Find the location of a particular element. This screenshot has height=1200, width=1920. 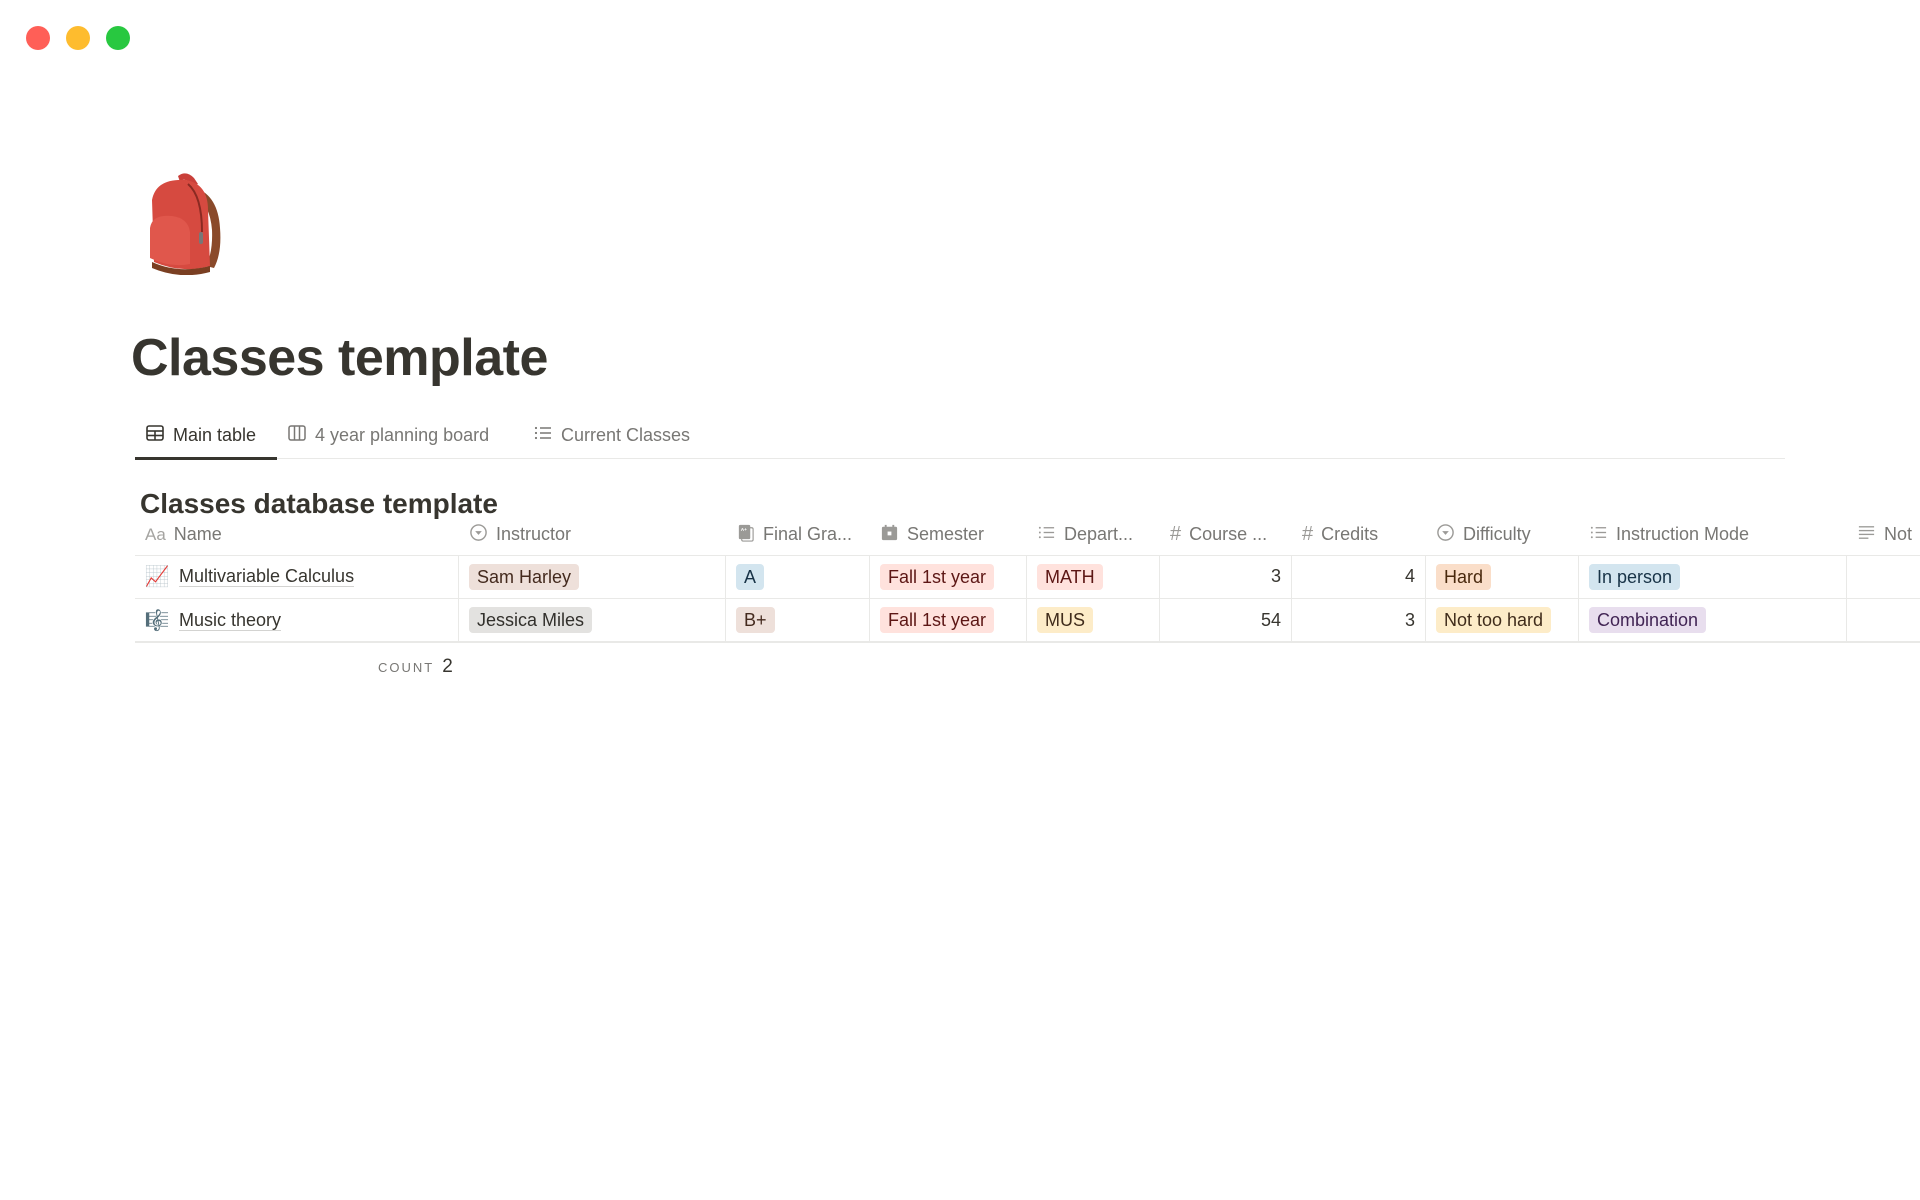

tab-4-year-planning-board: 4 year planning board is located at coordinates (394, 435).